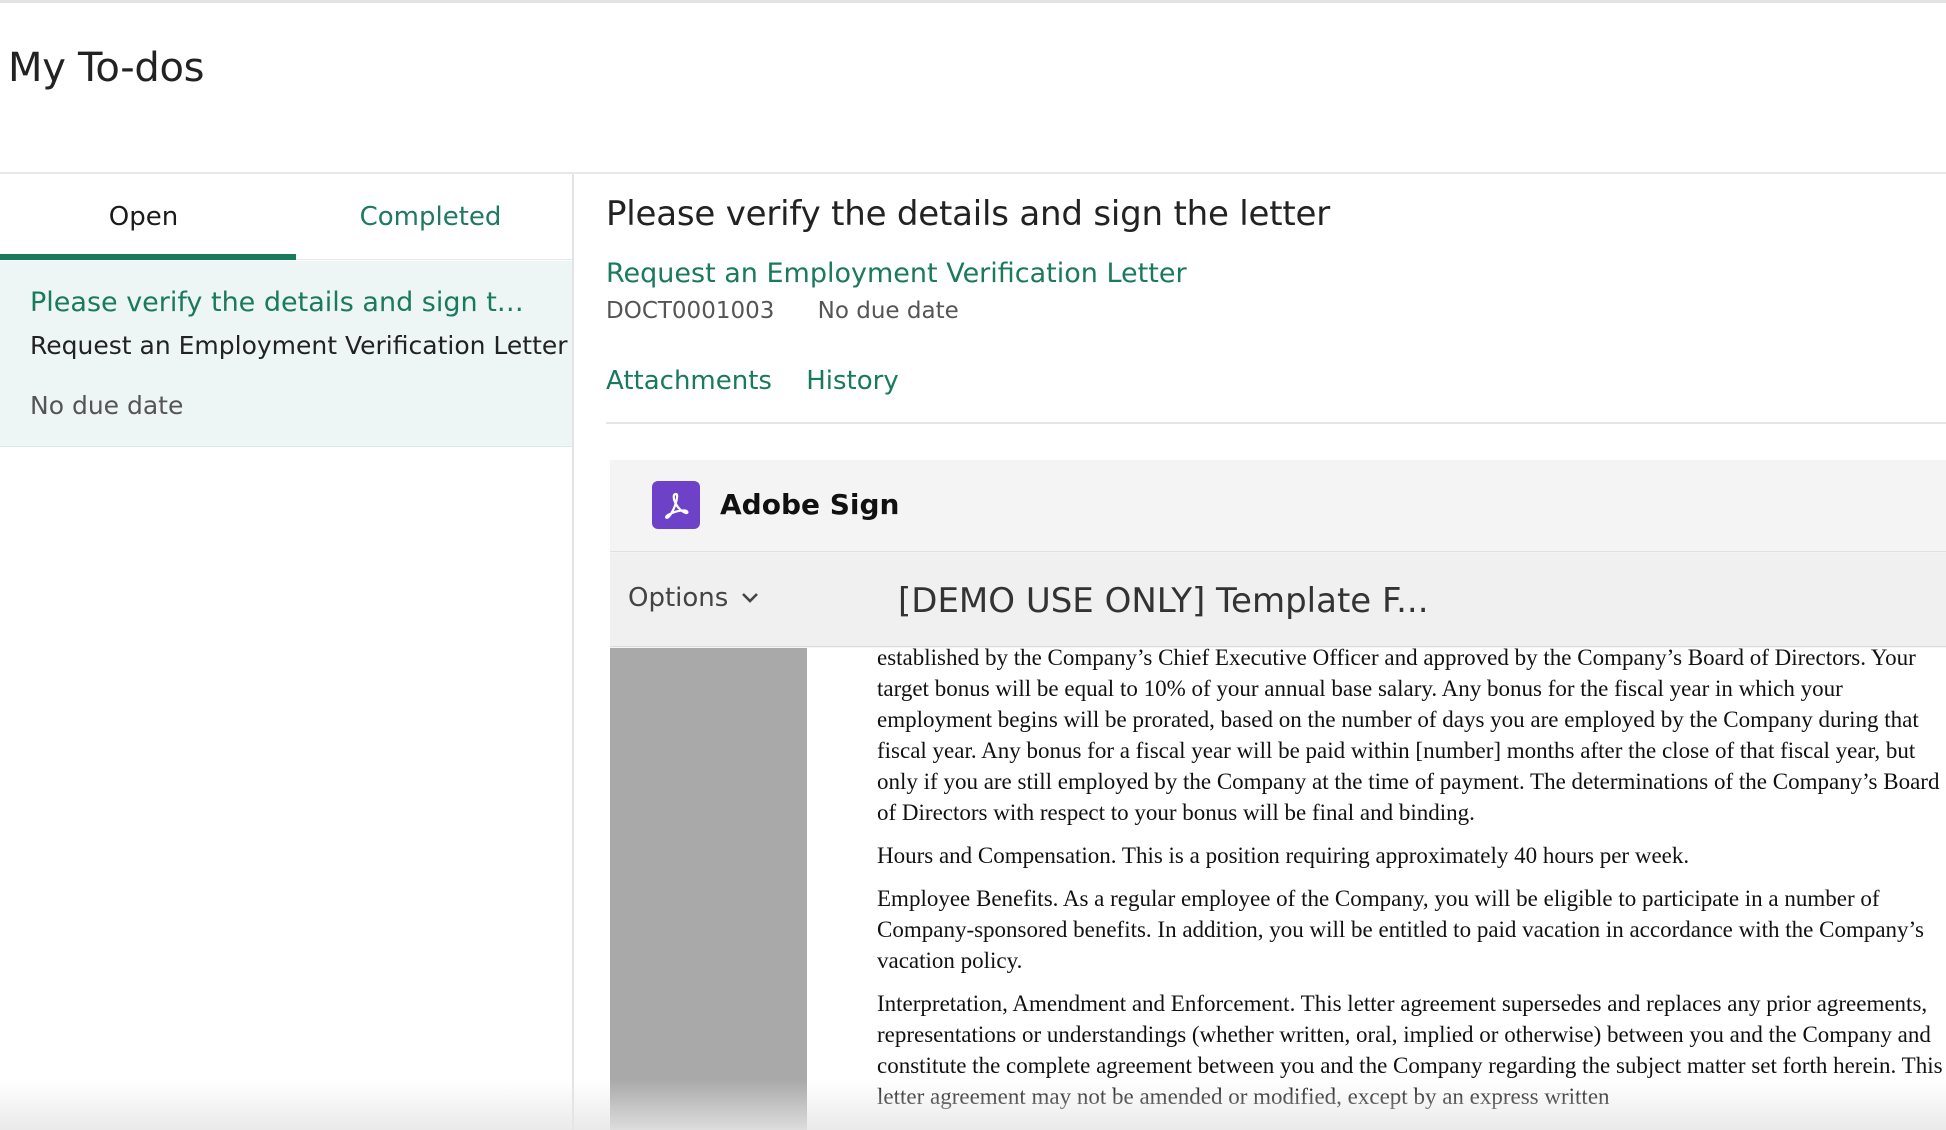  I want to click on todo-tabs: Open Completed, so click(286, 217).